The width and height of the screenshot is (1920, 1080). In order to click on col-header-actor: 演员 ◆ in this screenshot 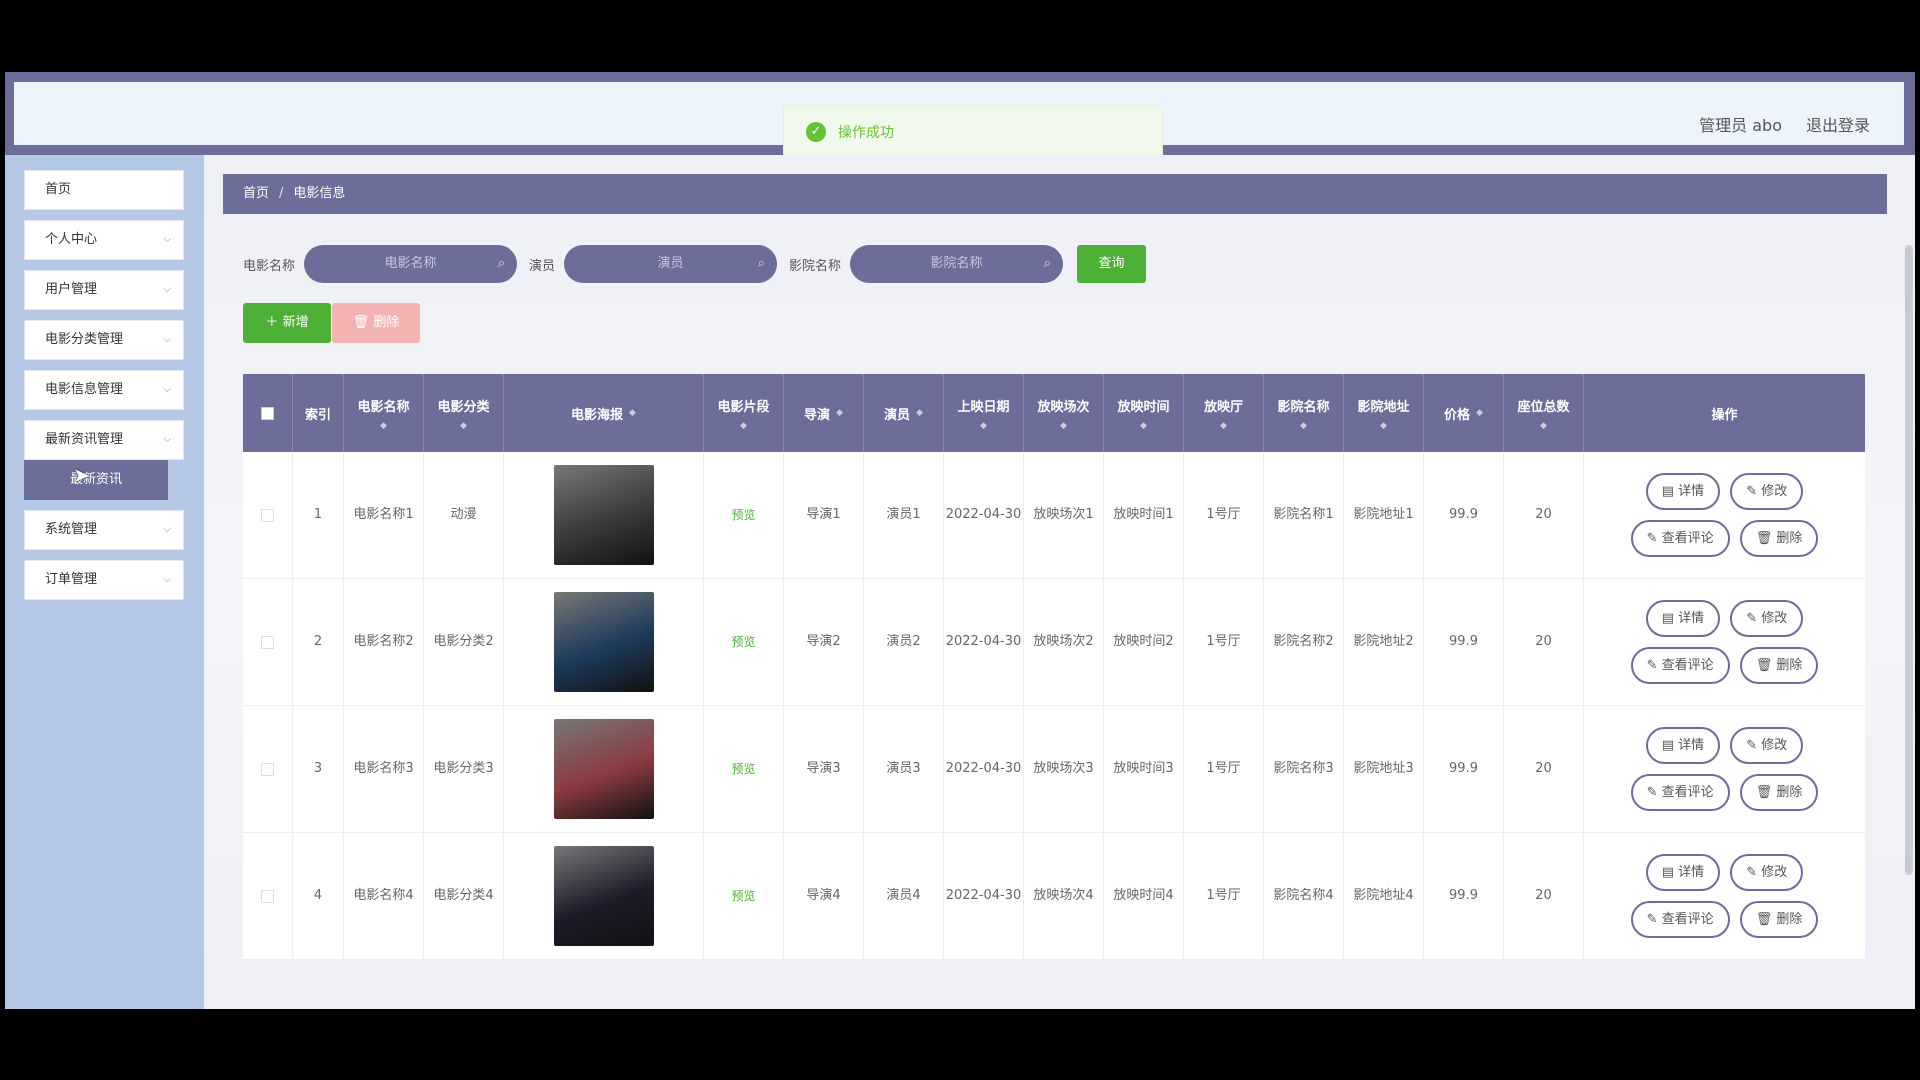, I will do `click(904, 413)`.